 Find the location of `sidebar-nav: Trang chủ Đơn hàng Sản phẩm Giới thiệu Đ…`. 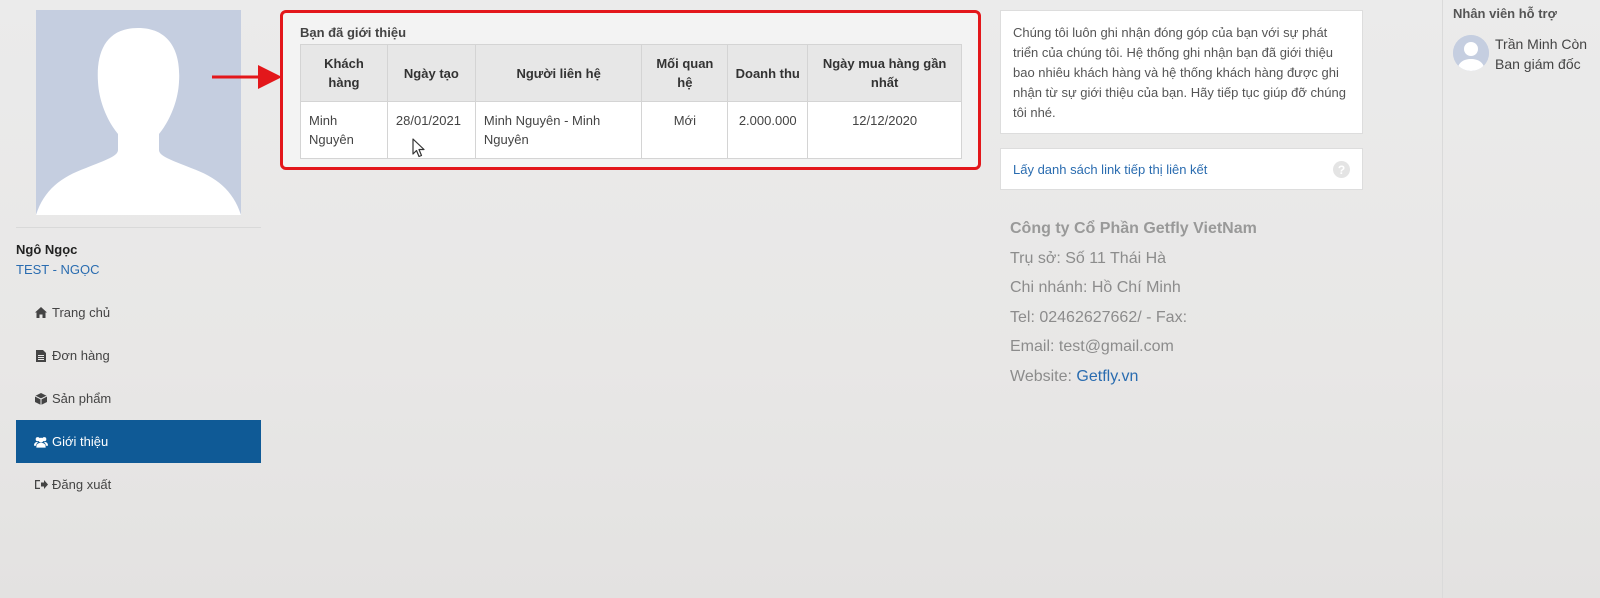

sidebar-nav: Trang chủ Đơn hàng Sản phẩm Giới thiệu Đ… is located at coordinates (138, 398).